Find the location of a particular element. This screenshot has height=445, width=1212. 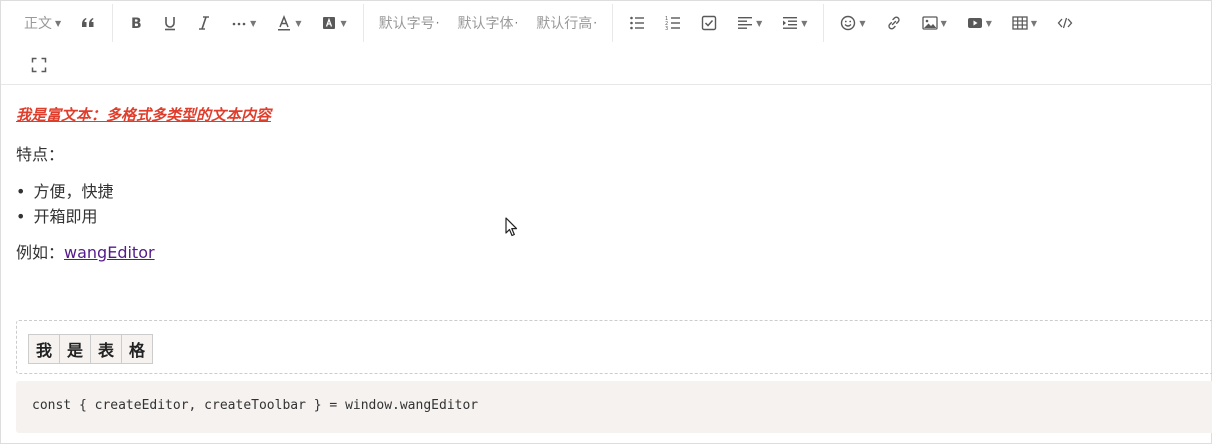

svg-text: B is located at coordinates (136, 23).